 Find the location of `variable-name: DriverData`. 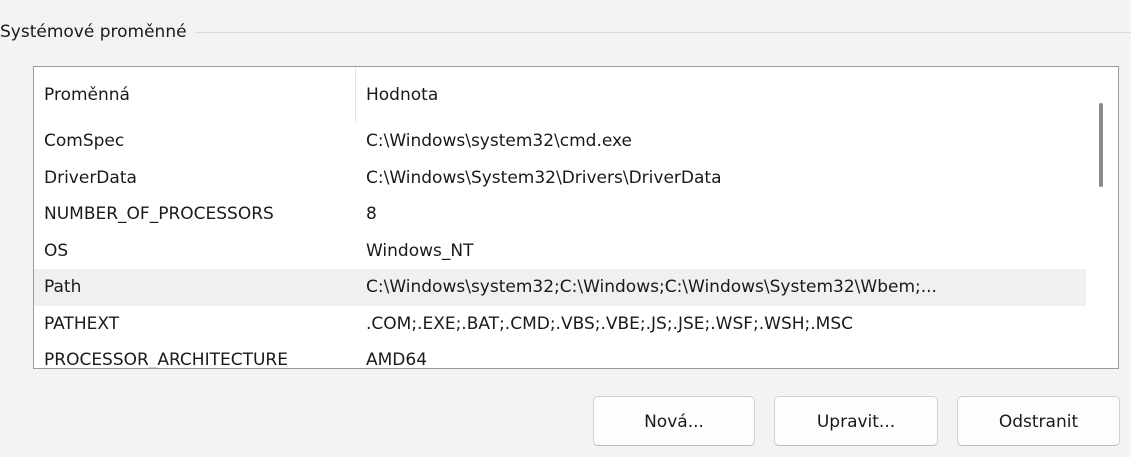

variable-name: DriverData is located at coordinates (90, 177).